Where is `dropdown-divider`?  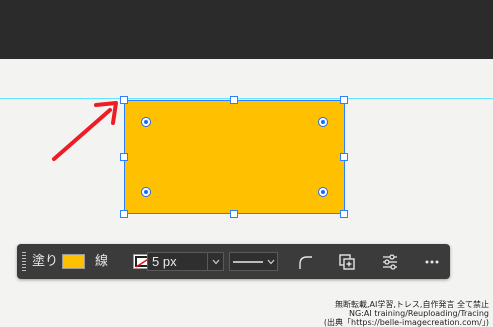 dropdown-divider is located at coordinates (207, 261).